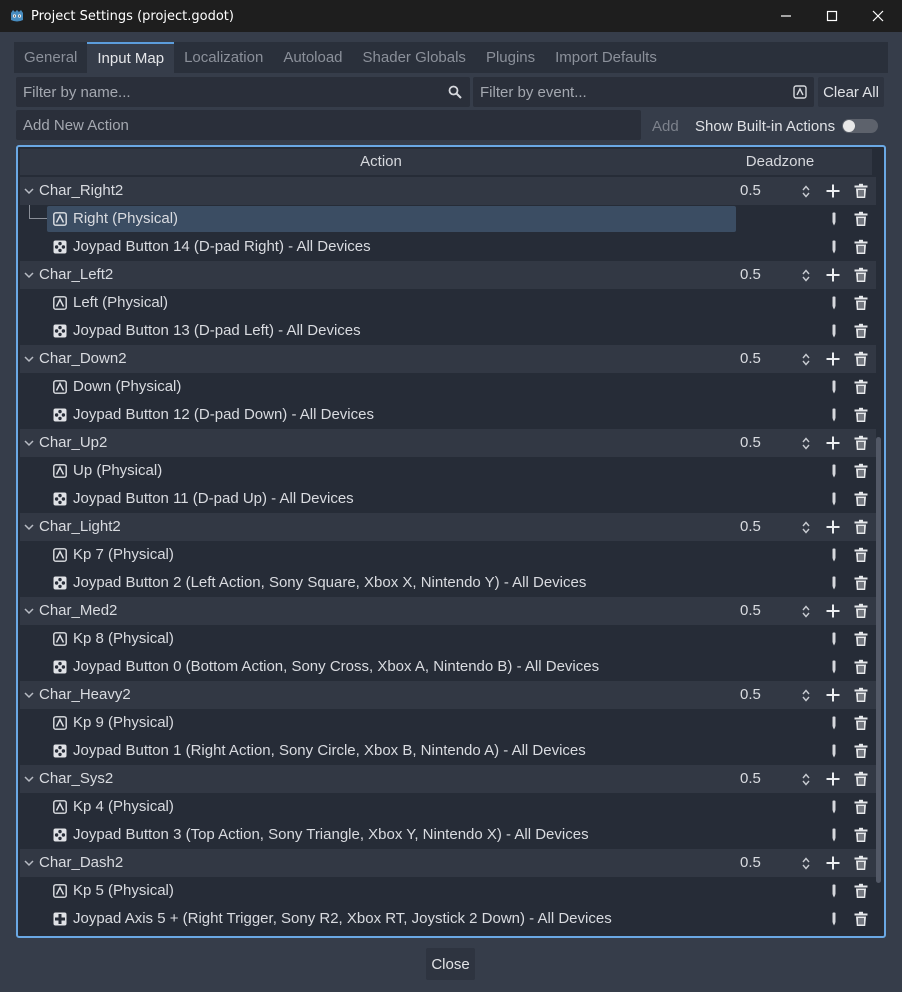  What do you see at coordinates (223, 57) in the screenshot?
I see `tab-localization: Localization` at bounding box center [223, 57].